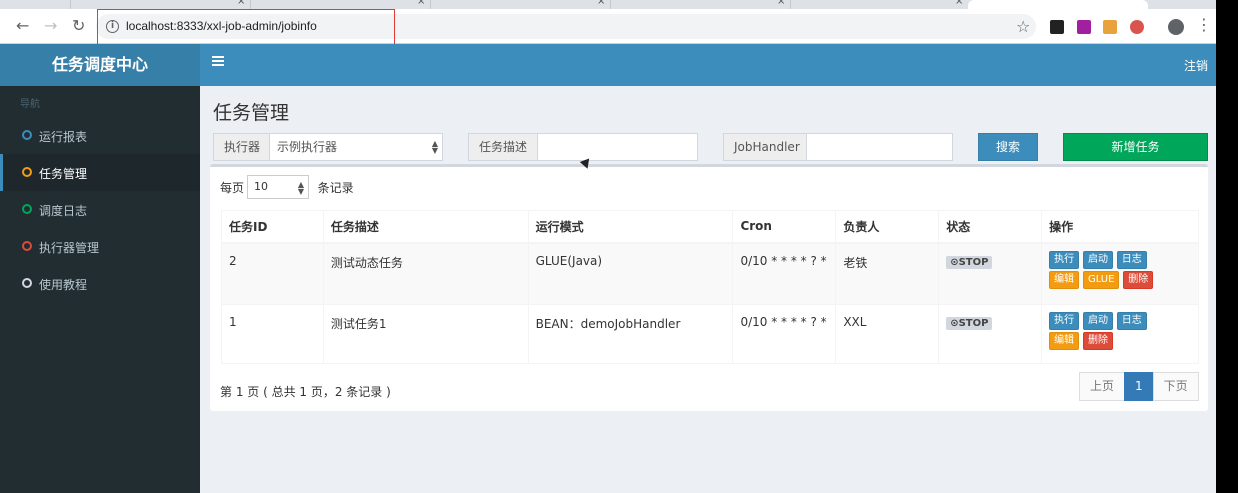 This screenshot has width=1238, height=493. I want to click on hamburger-menu-icon, so click(218, 62).